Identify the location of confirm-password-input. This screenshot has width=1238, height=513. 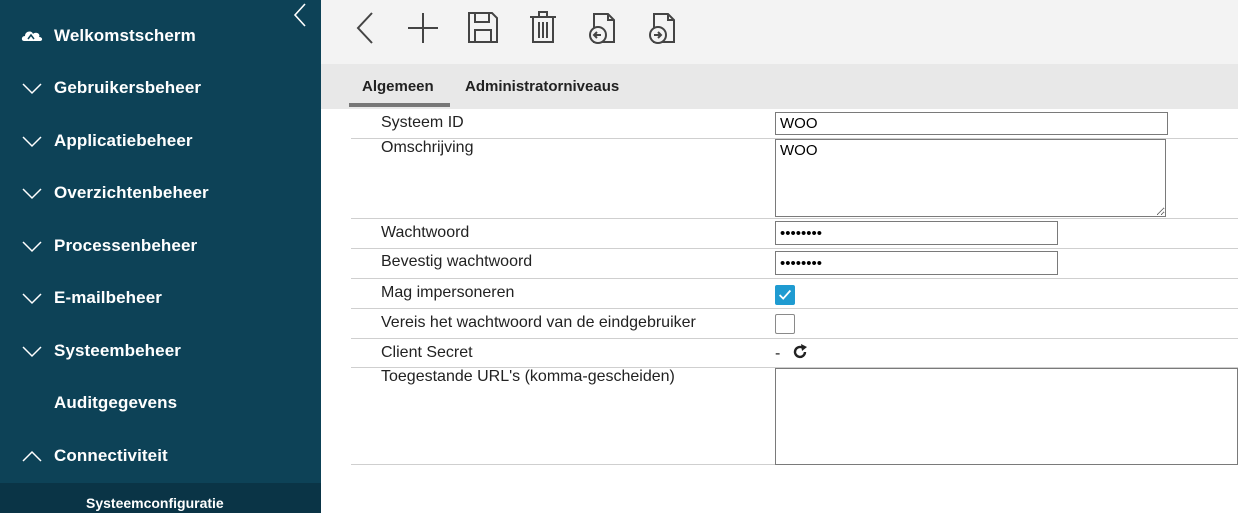
(916, 263).